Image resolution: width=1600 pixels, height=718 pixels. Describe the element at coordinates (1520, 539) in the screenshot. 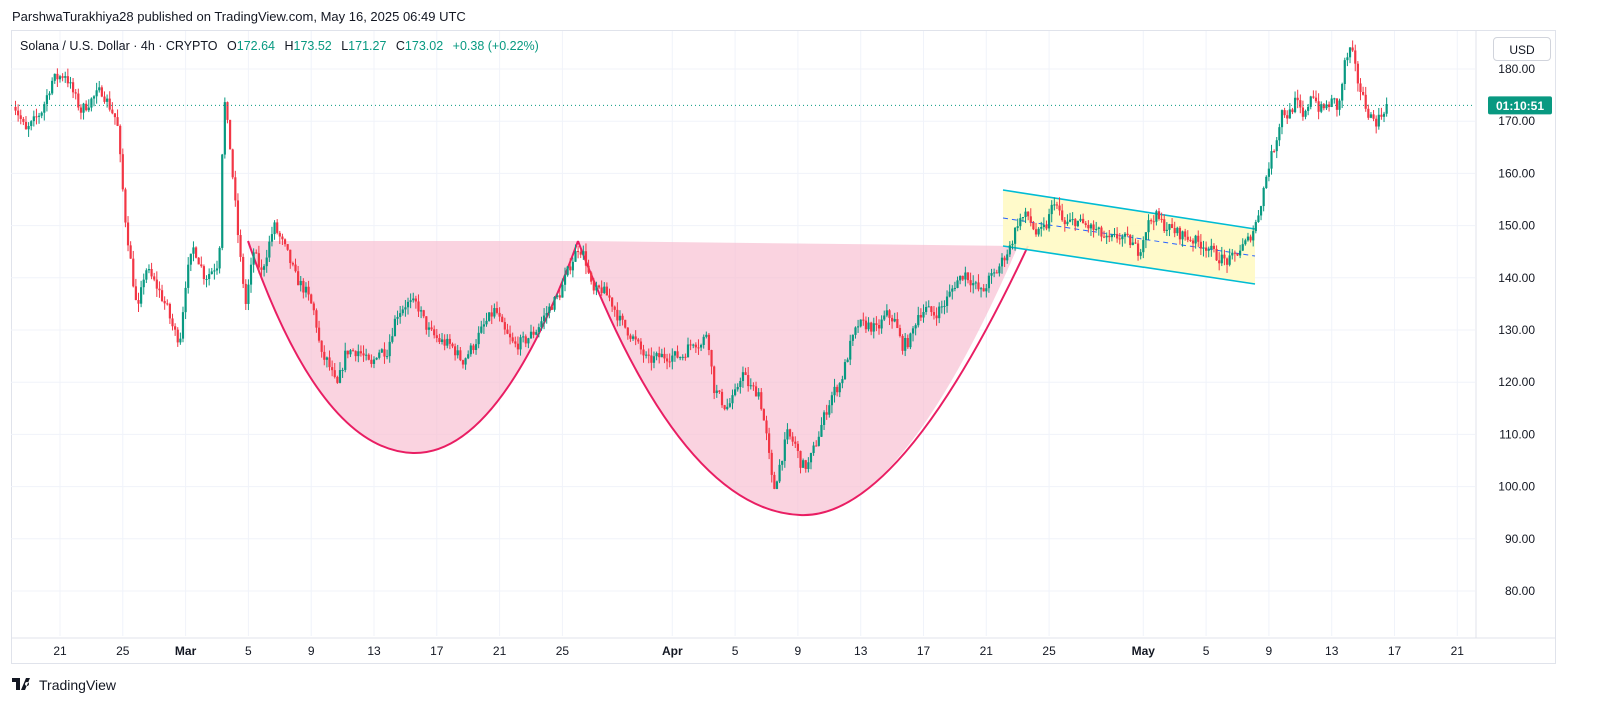

I see `y-tick-label: 90.00` at that location.